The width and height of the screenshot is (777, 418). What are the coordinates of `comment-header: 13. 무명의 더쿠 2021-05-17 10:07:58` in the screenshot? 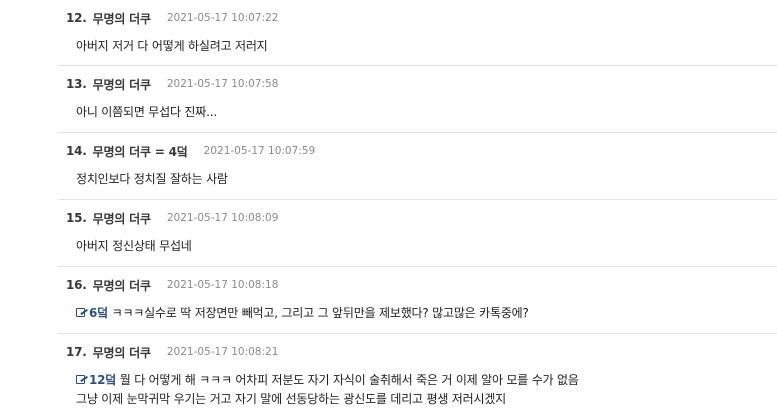 It's located at (172, 84).